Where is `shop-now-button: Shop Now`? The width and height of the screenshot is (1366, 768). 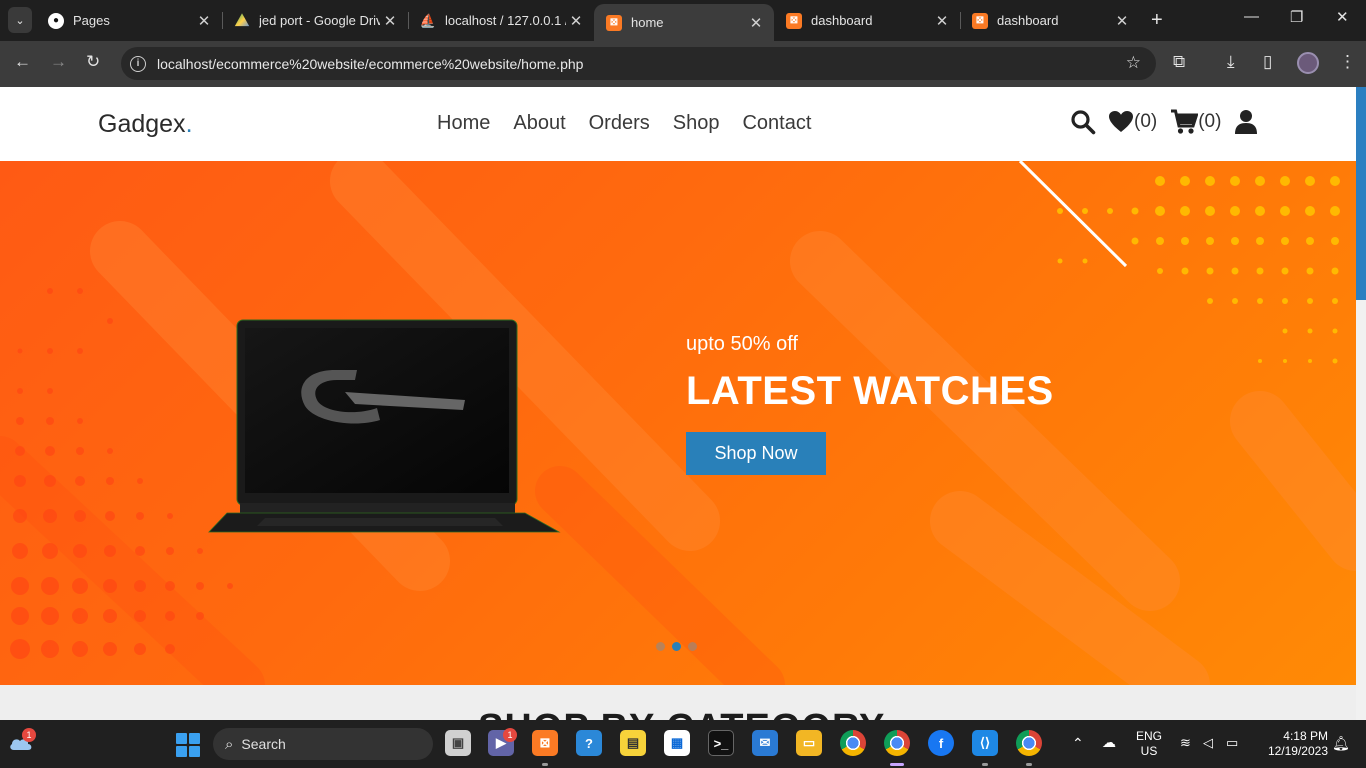
shop-now-button: Shop Now is located at coordinates (756, 453).